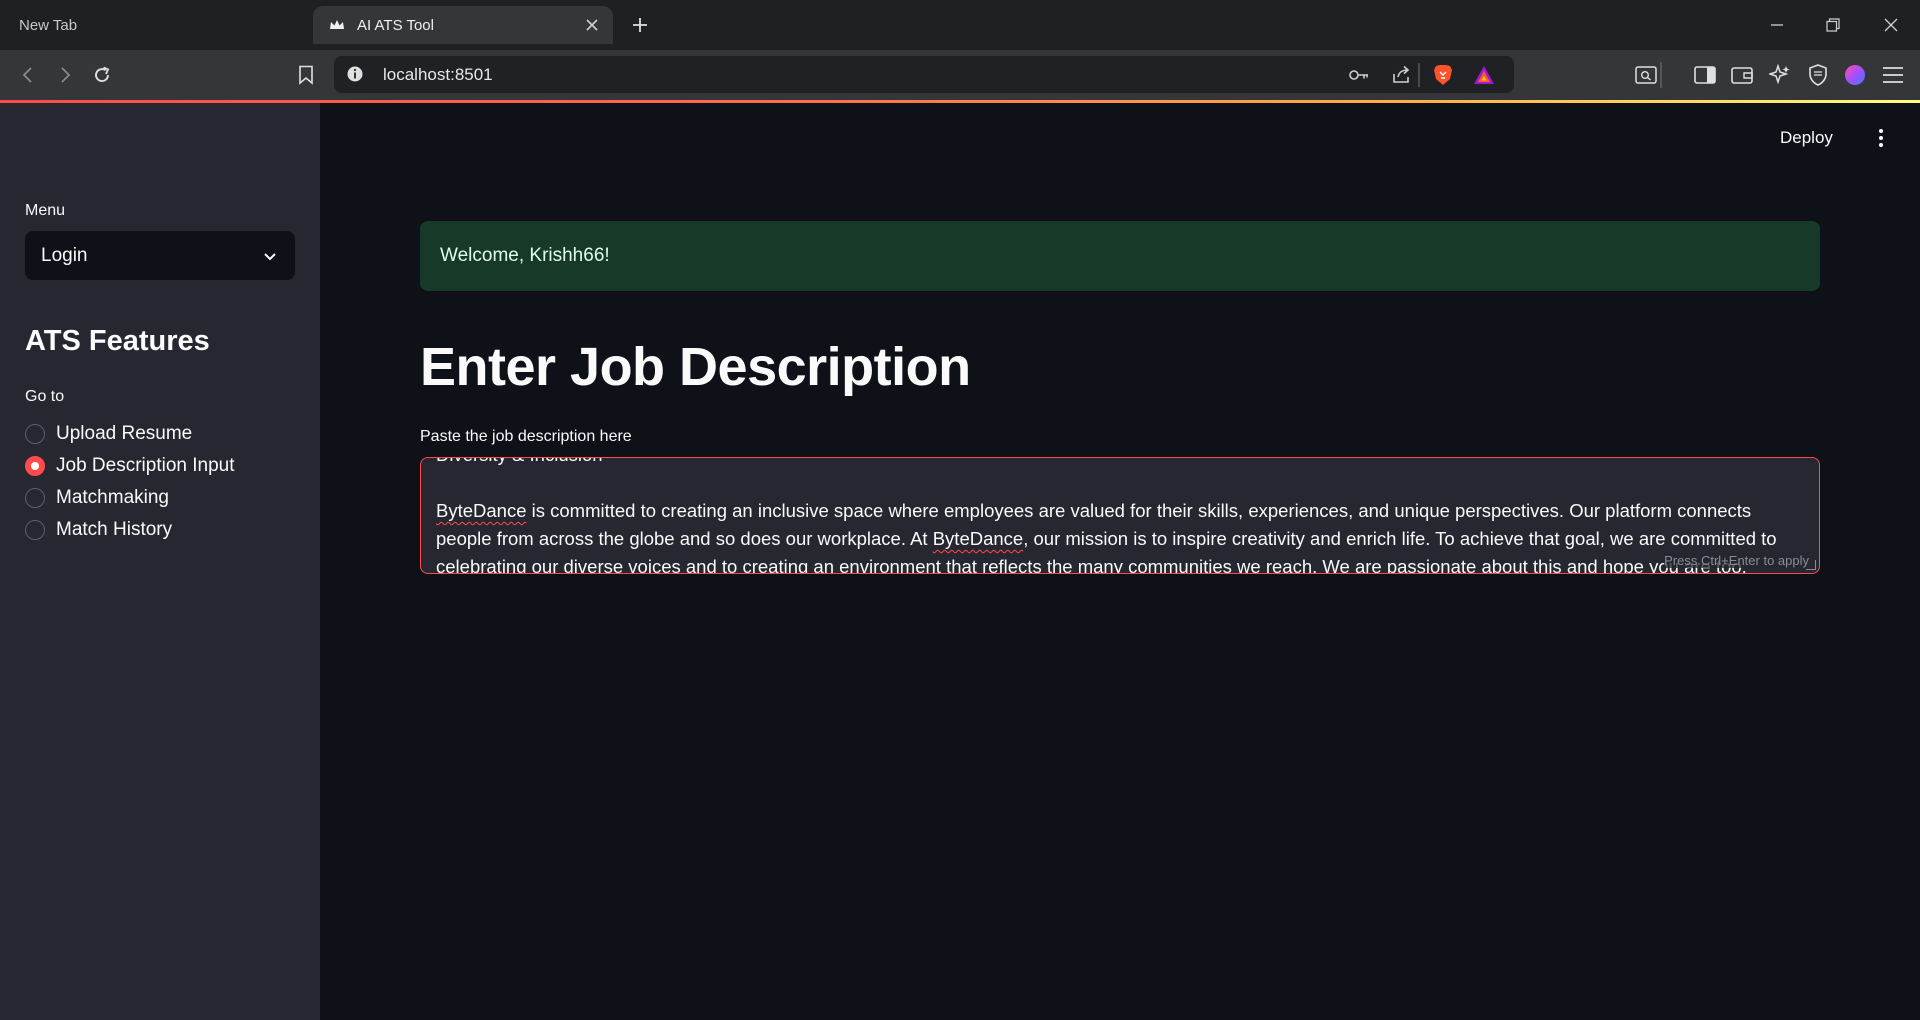  What do you see at coordinates (438, 75) in the screenshot?
I see `url-text: localhost:8501` at bounding box center [438, 75].